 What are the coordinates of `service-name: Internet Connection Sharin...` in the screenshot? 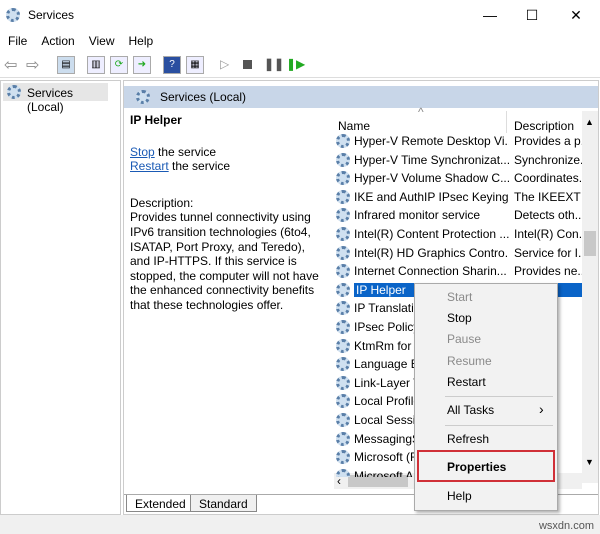 It's located at (430, 271).